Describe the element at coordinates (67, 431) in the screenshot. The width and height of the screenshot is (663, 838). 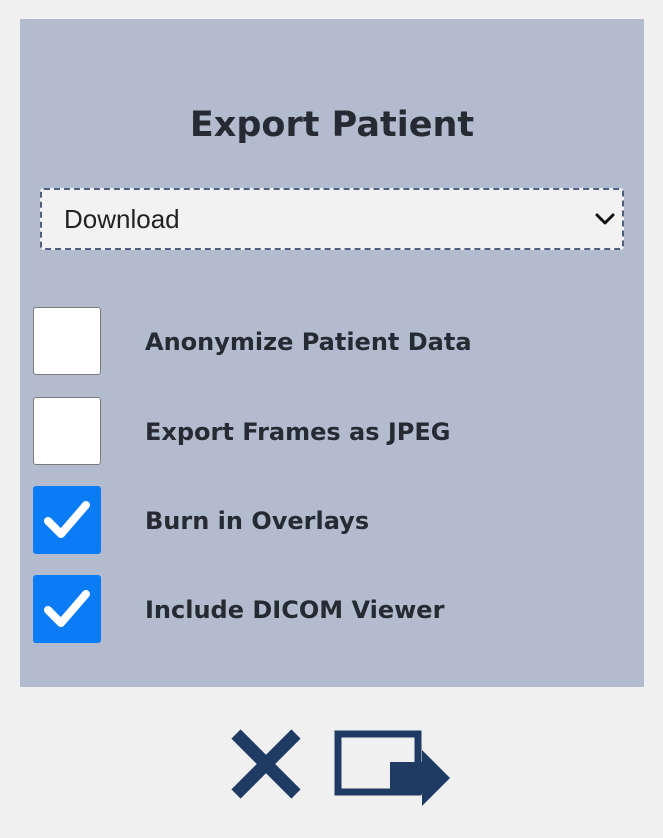
I see `export-frames-as-jpeg-checkbox` at that location.